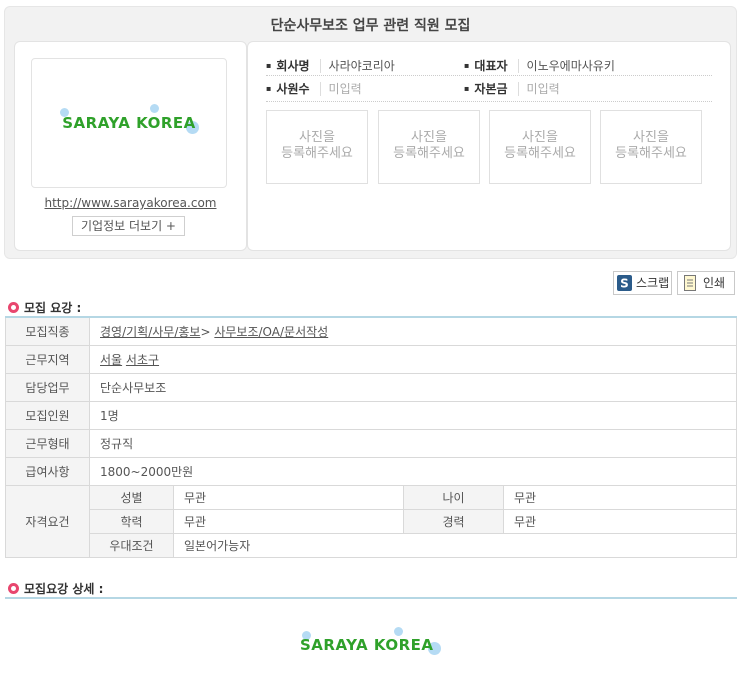 The width and height of the screenshot is (740, 675). I want to click on job-type-label: 모집직종, so click(47, 331).